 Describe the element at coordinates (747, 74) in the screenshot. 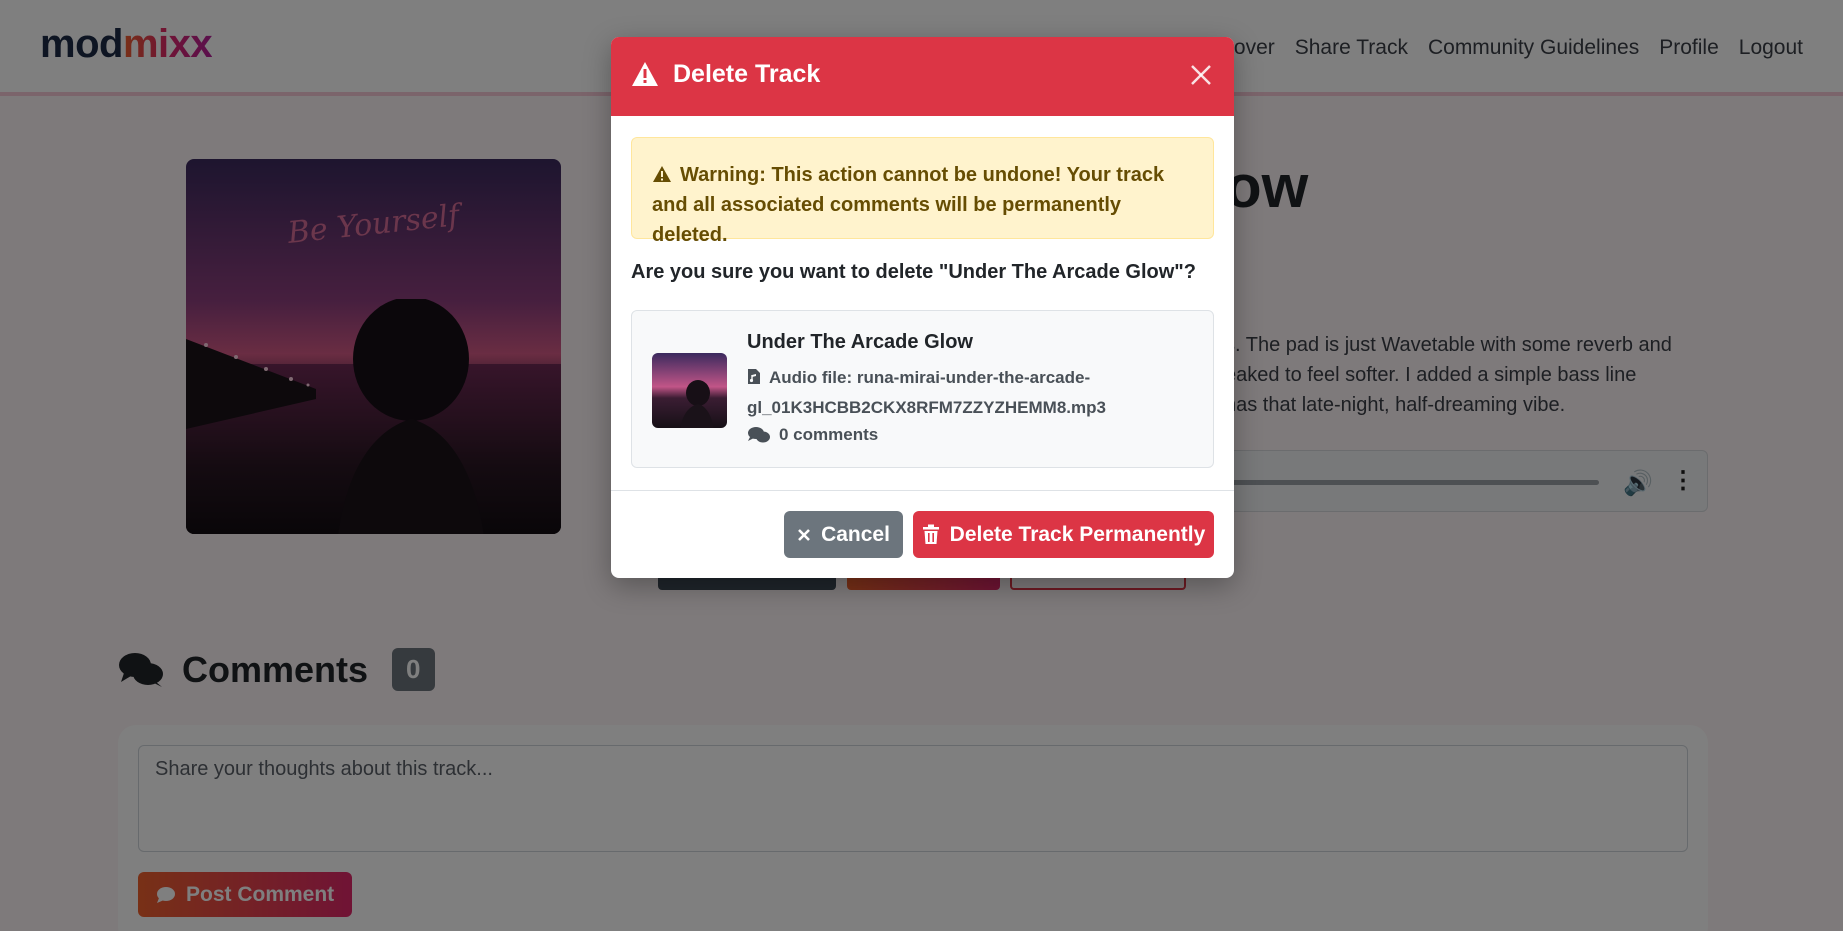

I see `modal-title: Delete Track` at that location.